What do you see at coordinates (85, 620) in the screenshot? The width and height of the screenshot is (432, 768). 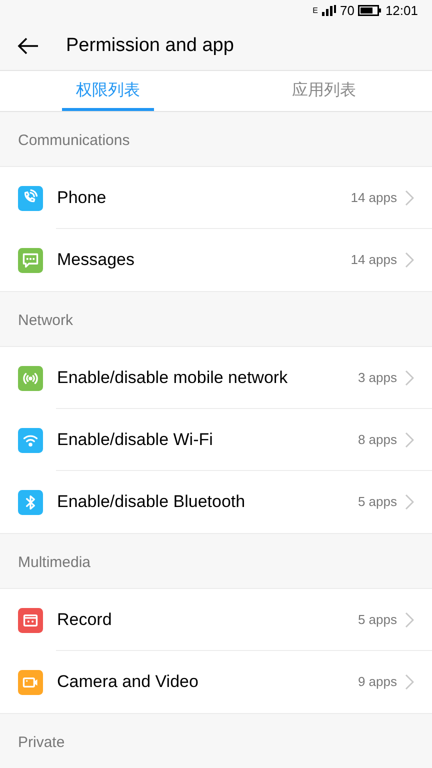 I see `permission-label: Record` at bounding box center [85, 620].